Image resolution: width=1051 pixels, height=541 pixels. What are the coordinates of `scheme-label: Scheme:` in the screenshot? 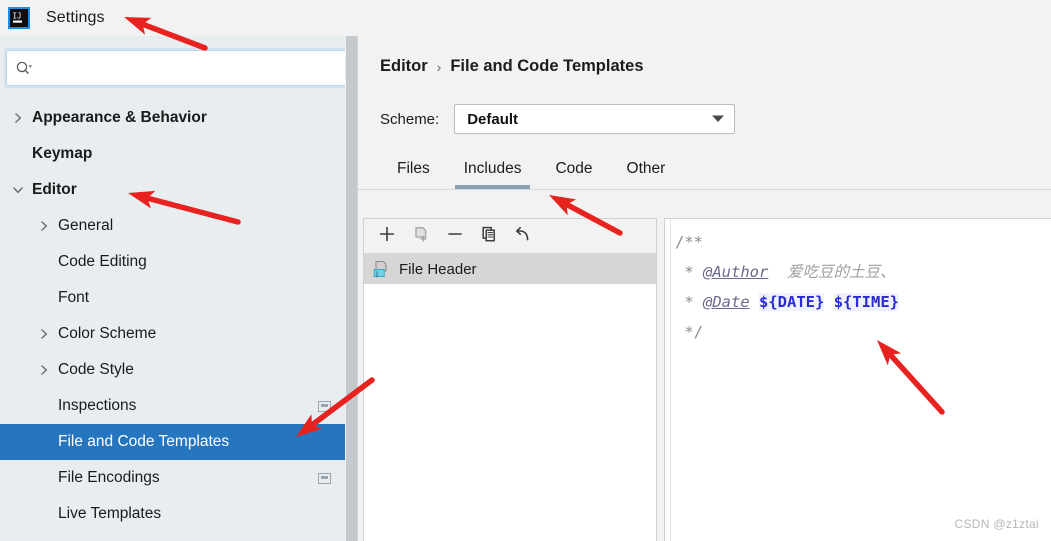 It's located at (410, 119).